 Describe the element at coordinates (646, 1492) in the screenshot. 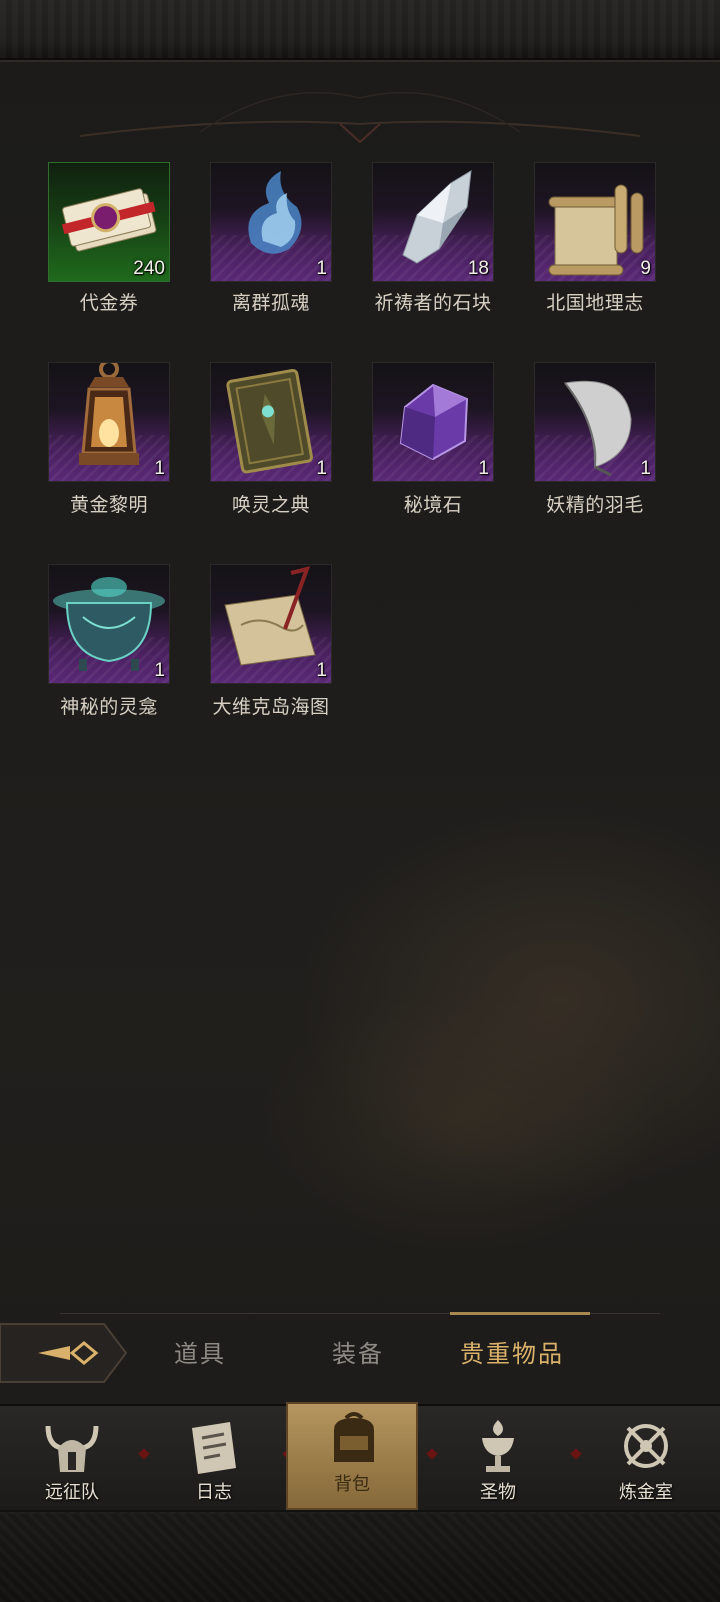

I see `nav-label: 炼金室` at that location.